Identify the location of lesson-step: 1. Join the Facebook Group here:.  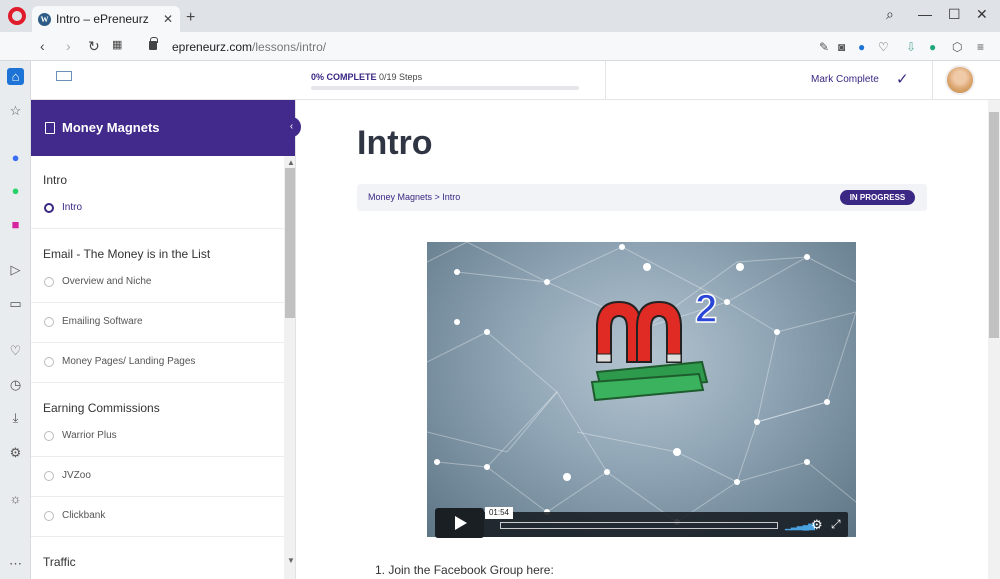
(464, 570).